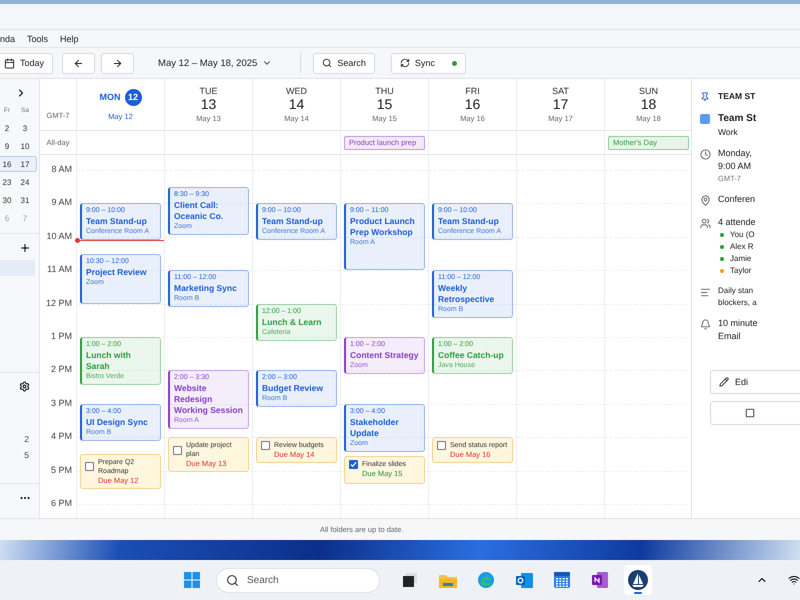 This screenshot has width=800, height=600. Describe the element at coordinates (735, 153) in the screenshot. I see `event-time: Monday,` at that location.